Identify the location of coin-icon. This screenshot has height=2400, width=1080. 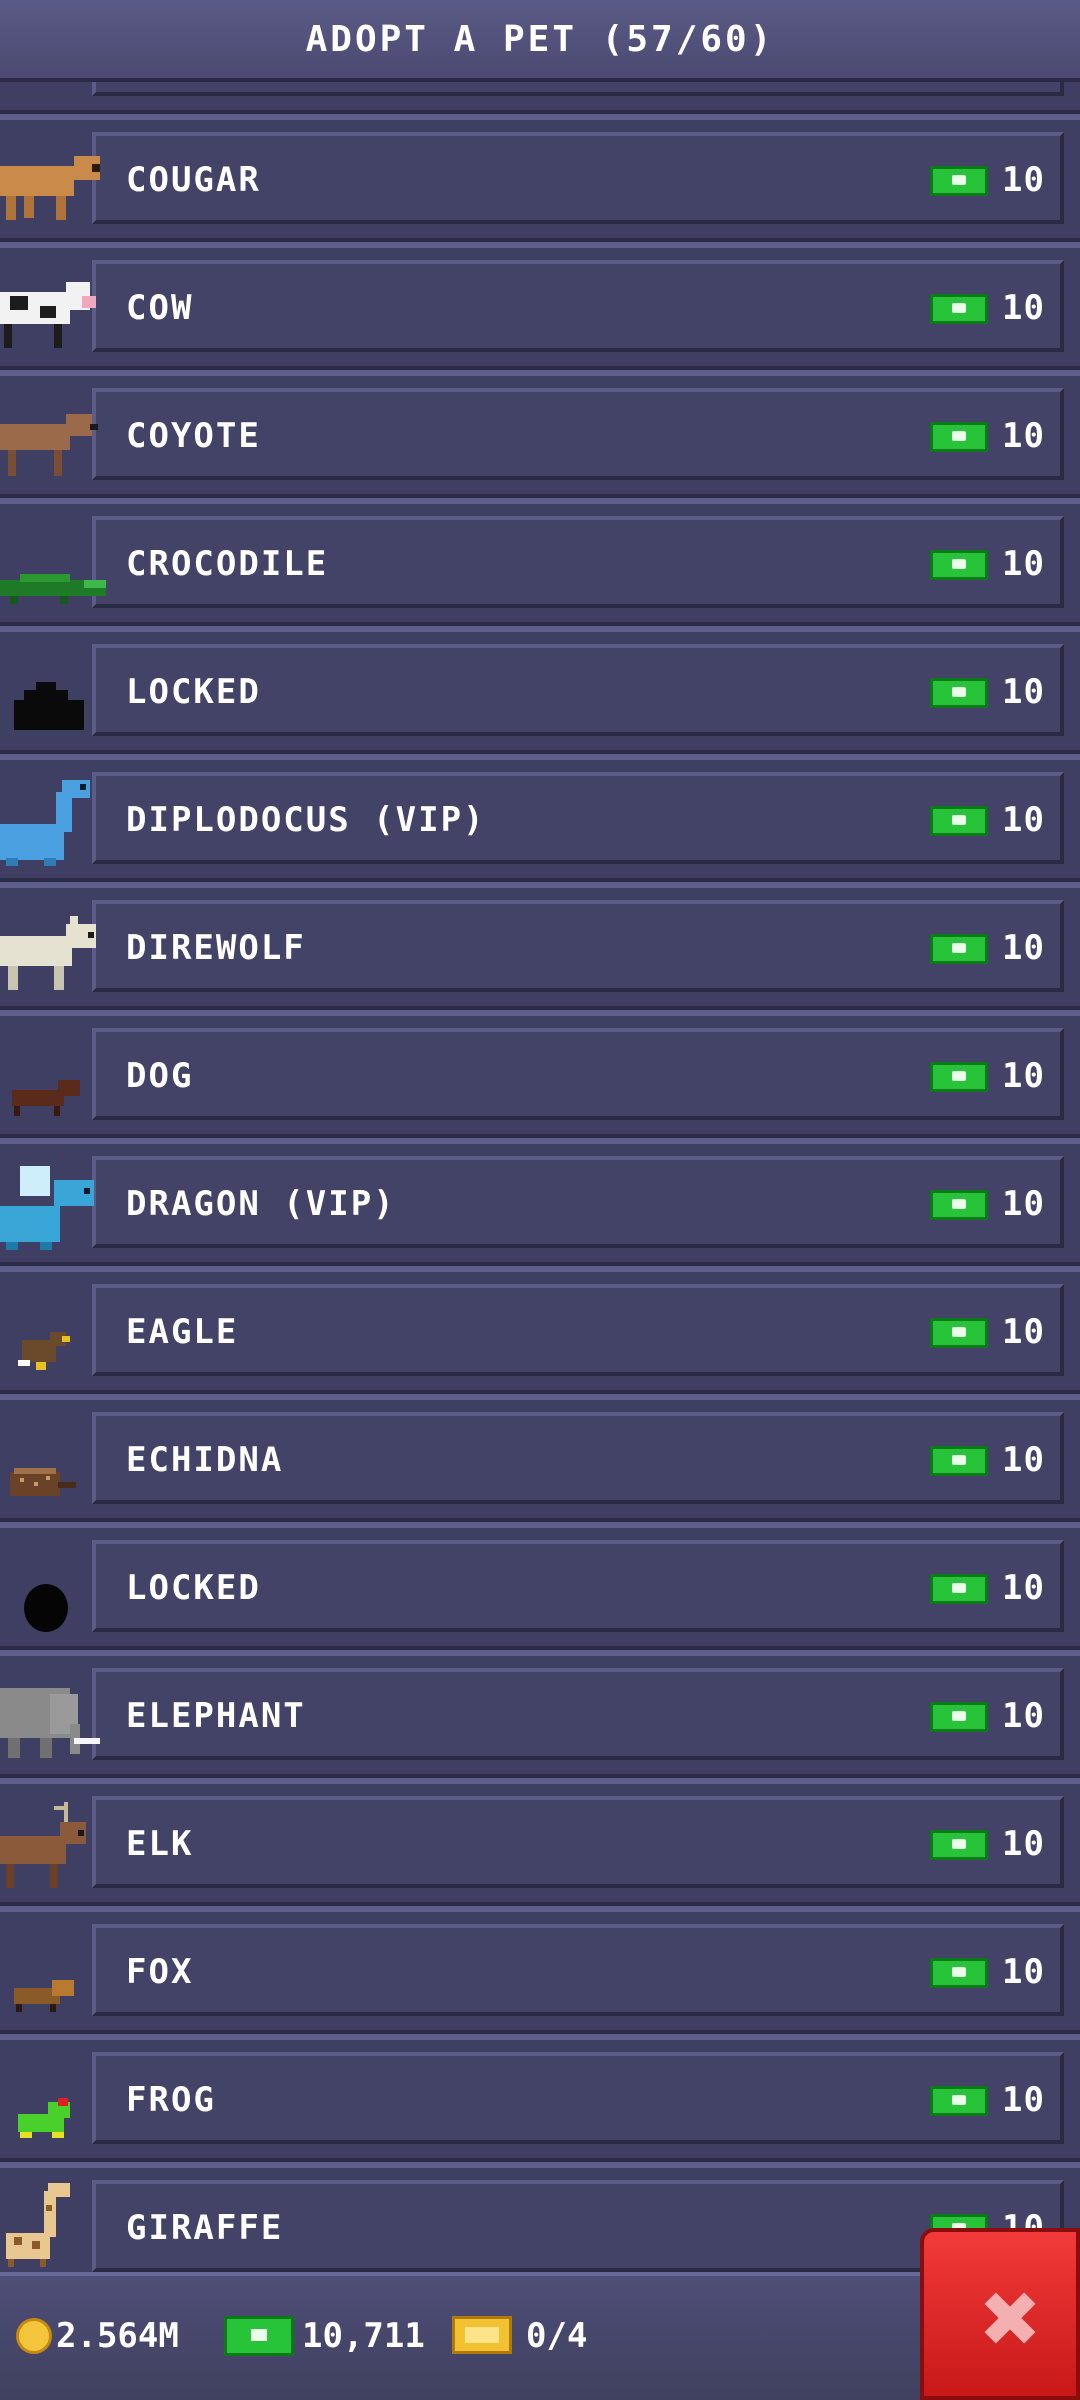
(34, 2336).